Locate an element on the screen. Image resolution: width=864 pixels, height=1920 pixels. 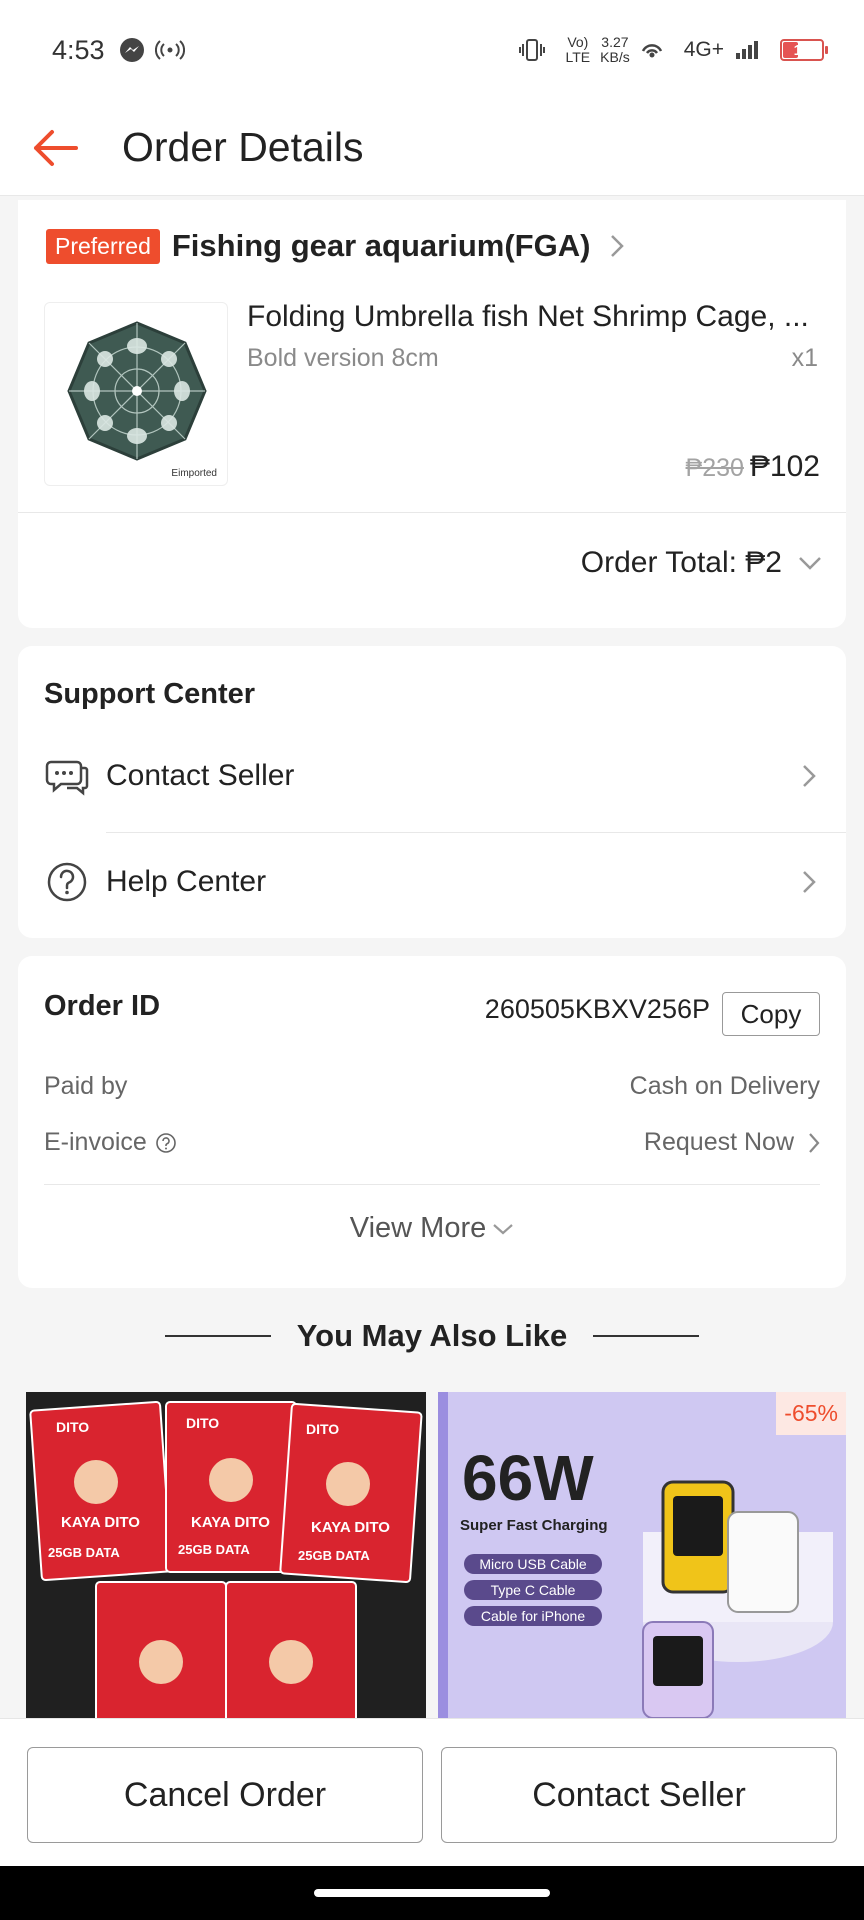
bottom-action-bar: Cancel Order Contact Seller is located at coordinates (432, 1792).